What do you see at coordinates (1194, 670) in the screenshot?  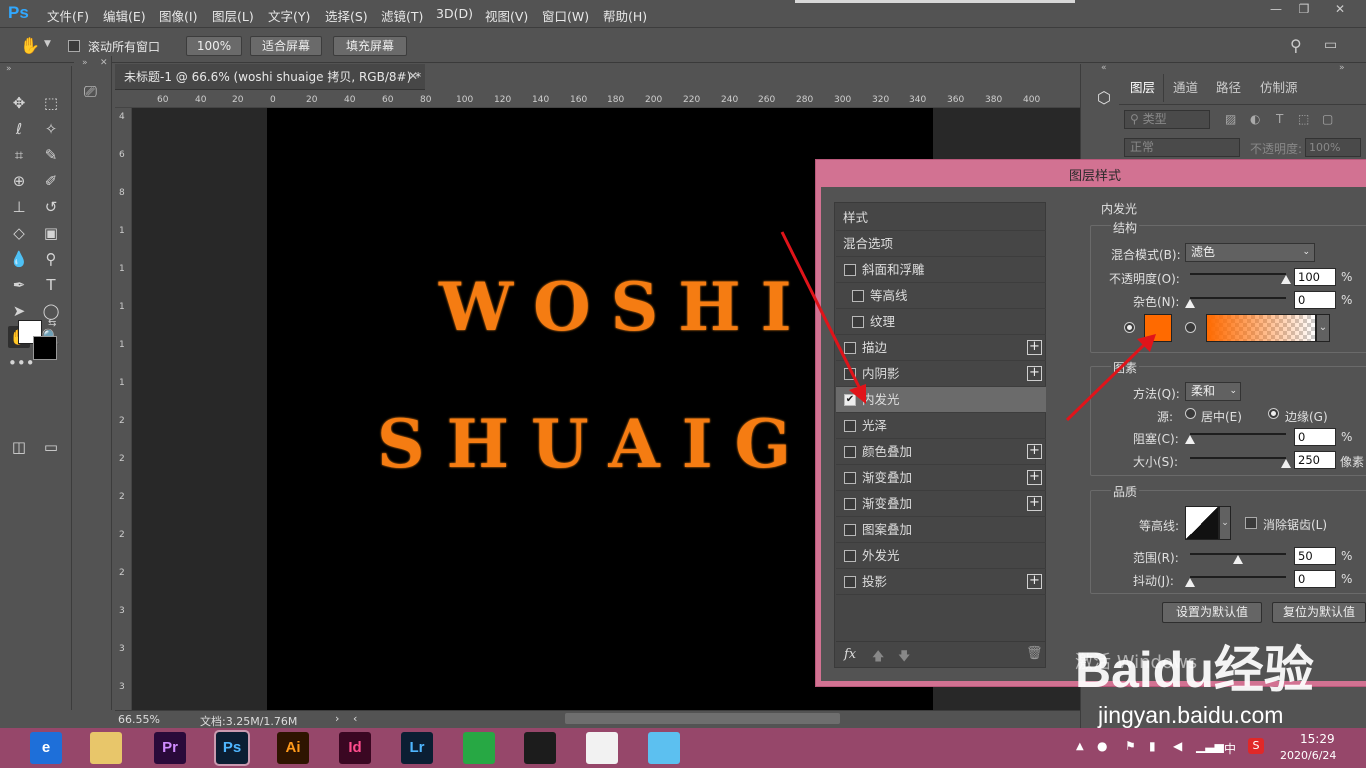 I see `baidu-watermark: Baidu经验` at bounding box center [1194, 670].